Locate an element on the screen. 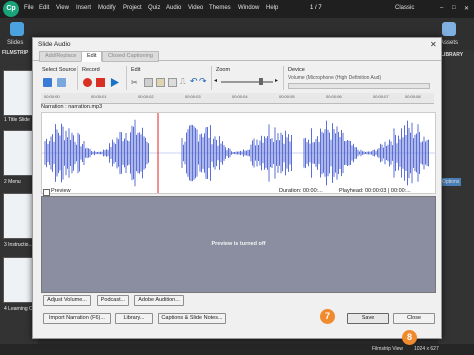  paste-icon is located at coordinates (160, 82).